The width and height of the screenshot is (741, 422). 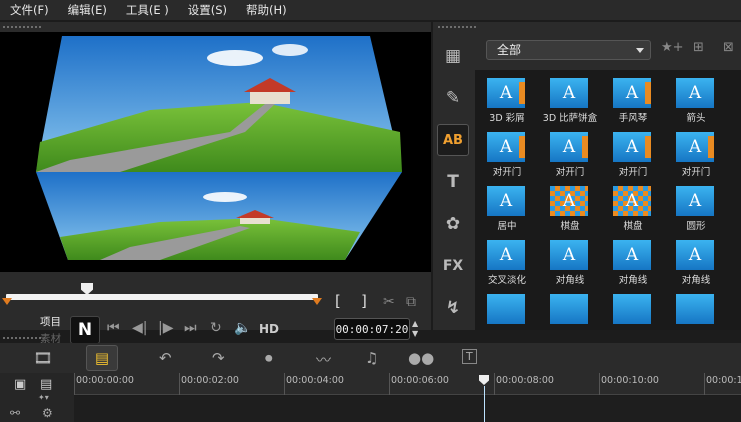 I want to click on transition-label: 对角线, so click(x=696, y=280).